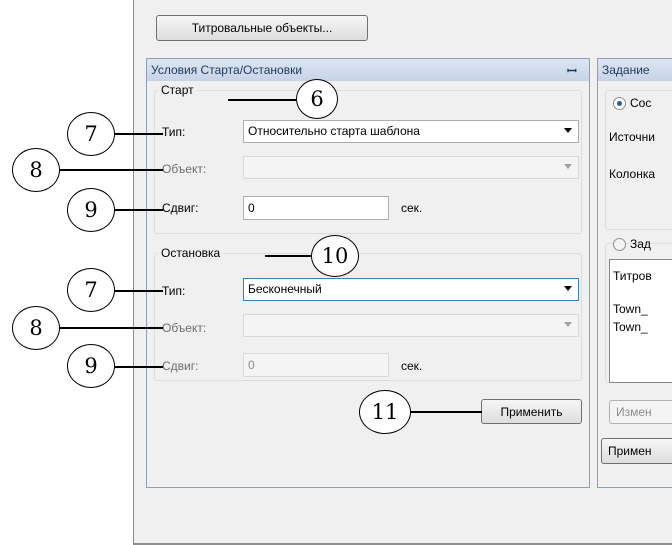 The width and height of the screenshot is (672, 545). I want to click on task-apply-button: Примен, so click(636, 451).